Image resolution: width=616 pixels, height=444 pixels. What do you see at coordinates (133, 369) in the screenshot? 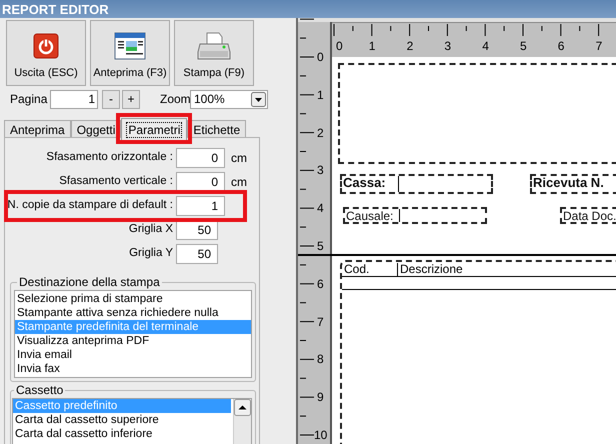
I see `list-item: Invia fax` at bounding box center [133, 369].